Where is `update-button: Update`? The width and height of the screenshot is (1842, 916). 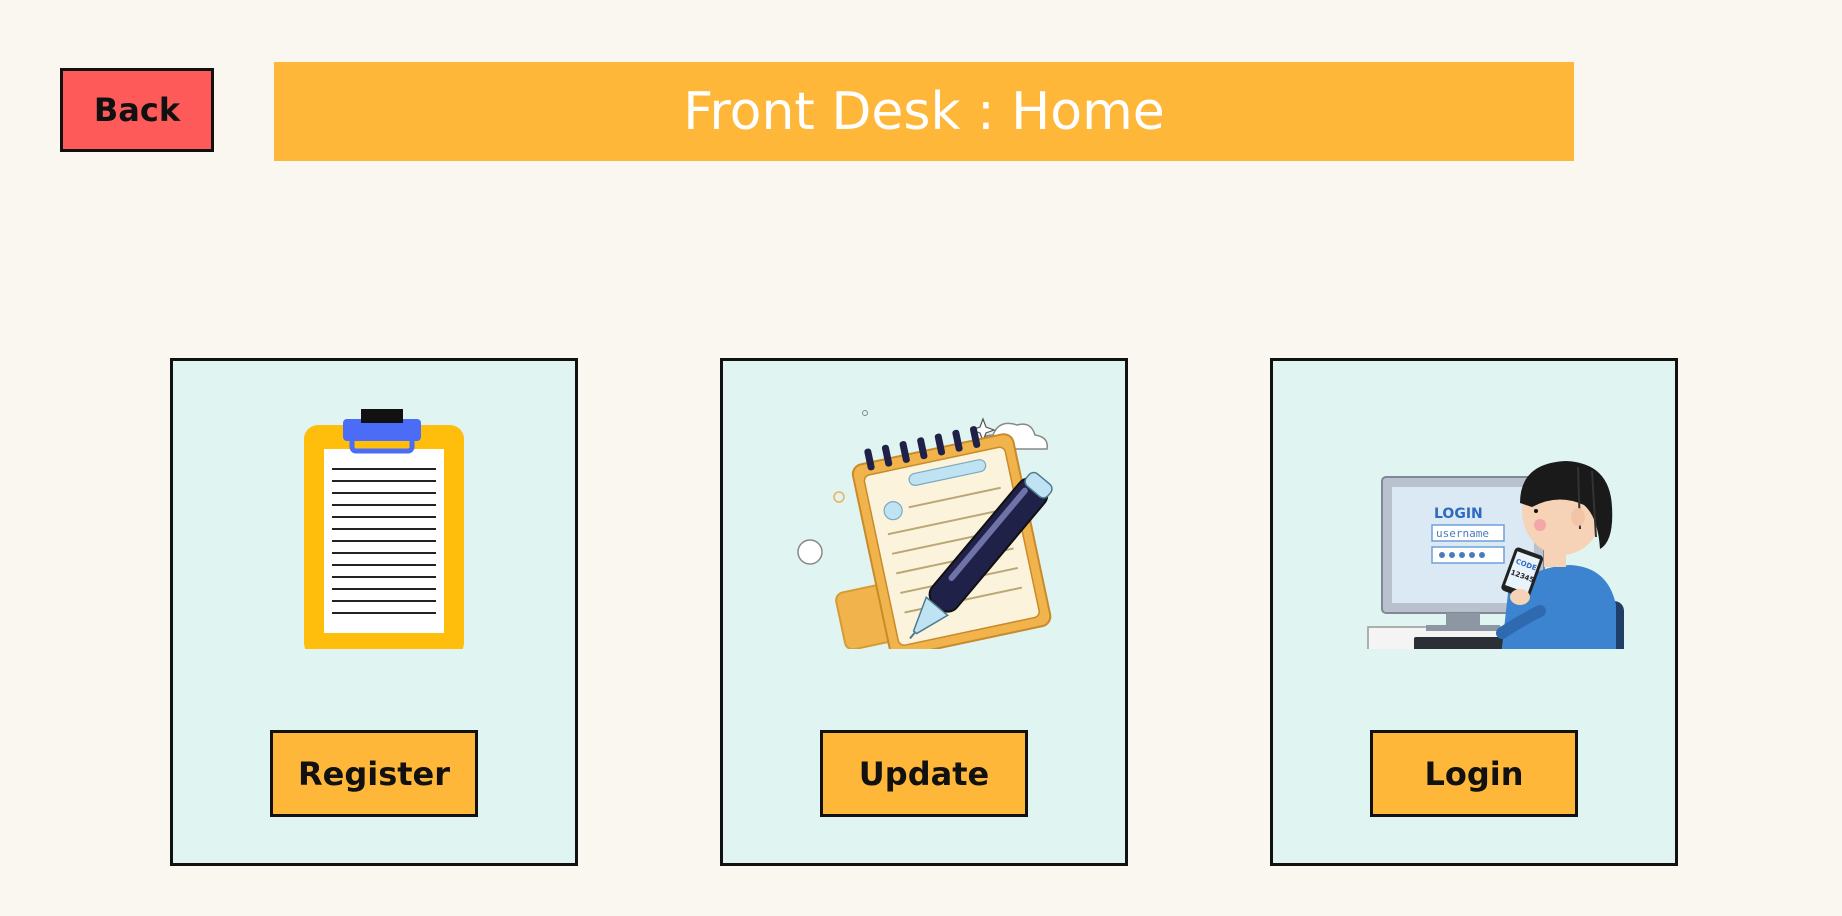 update-button: Update is located at coordinates (924, 773).